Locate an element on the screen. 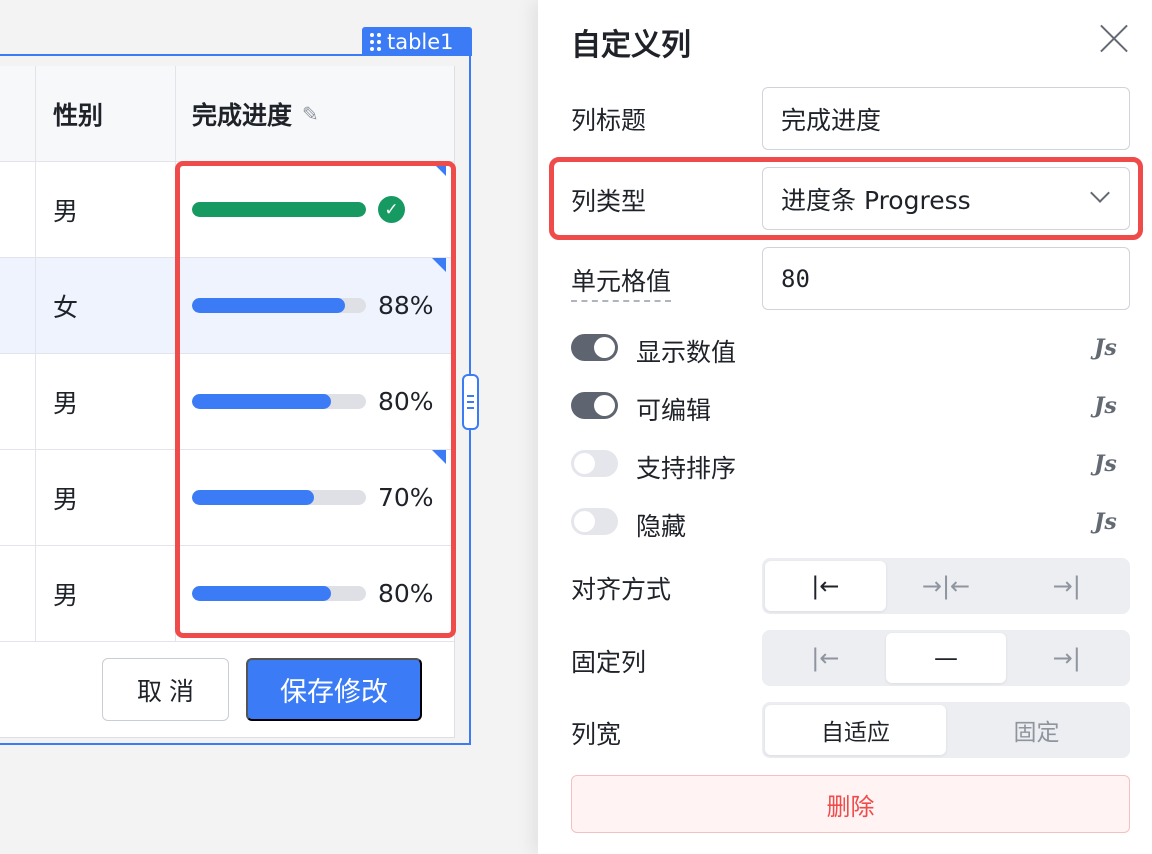 This screenshot has height=854, width=1152. table-component-tag: table1 is located at coordinates (417, 41).